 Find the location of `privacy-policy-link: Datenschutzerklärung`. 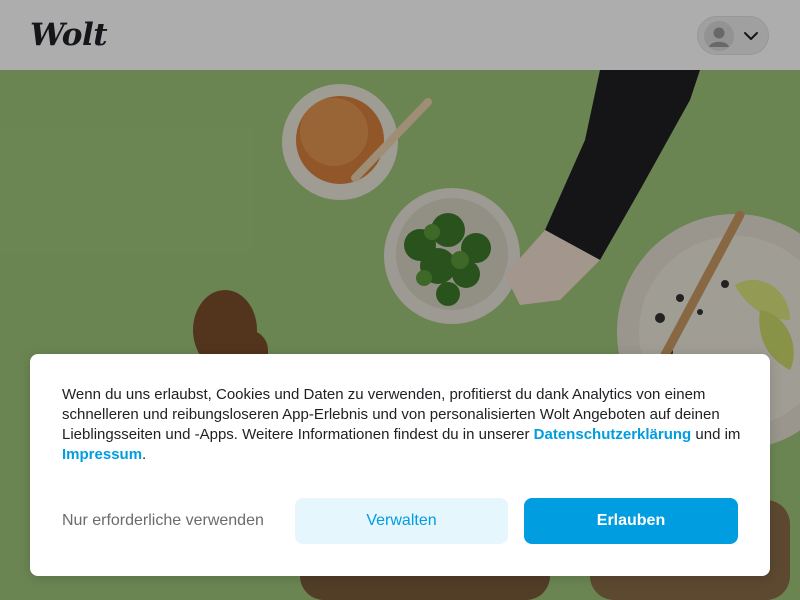

privacy-policy-link: Datenschutzerklärung is located at coordinates (613, 434).